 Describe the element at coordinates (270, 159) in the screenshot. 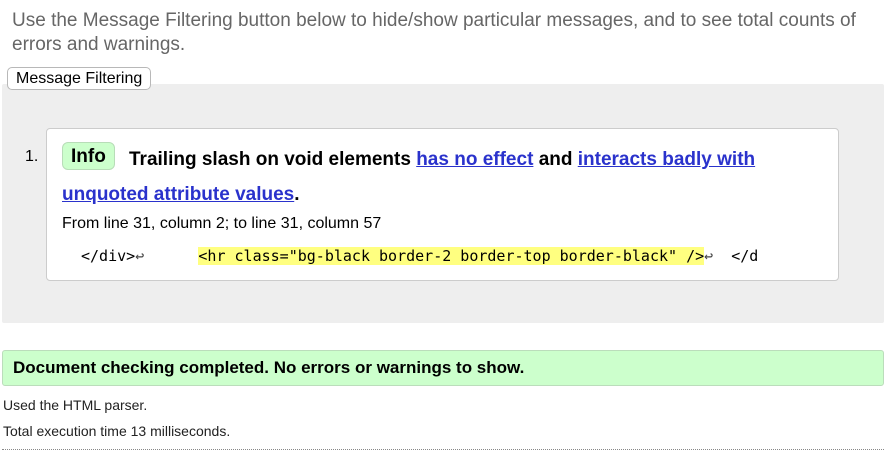

I see `message-text-part: Trailing slash on void elements` at that location.